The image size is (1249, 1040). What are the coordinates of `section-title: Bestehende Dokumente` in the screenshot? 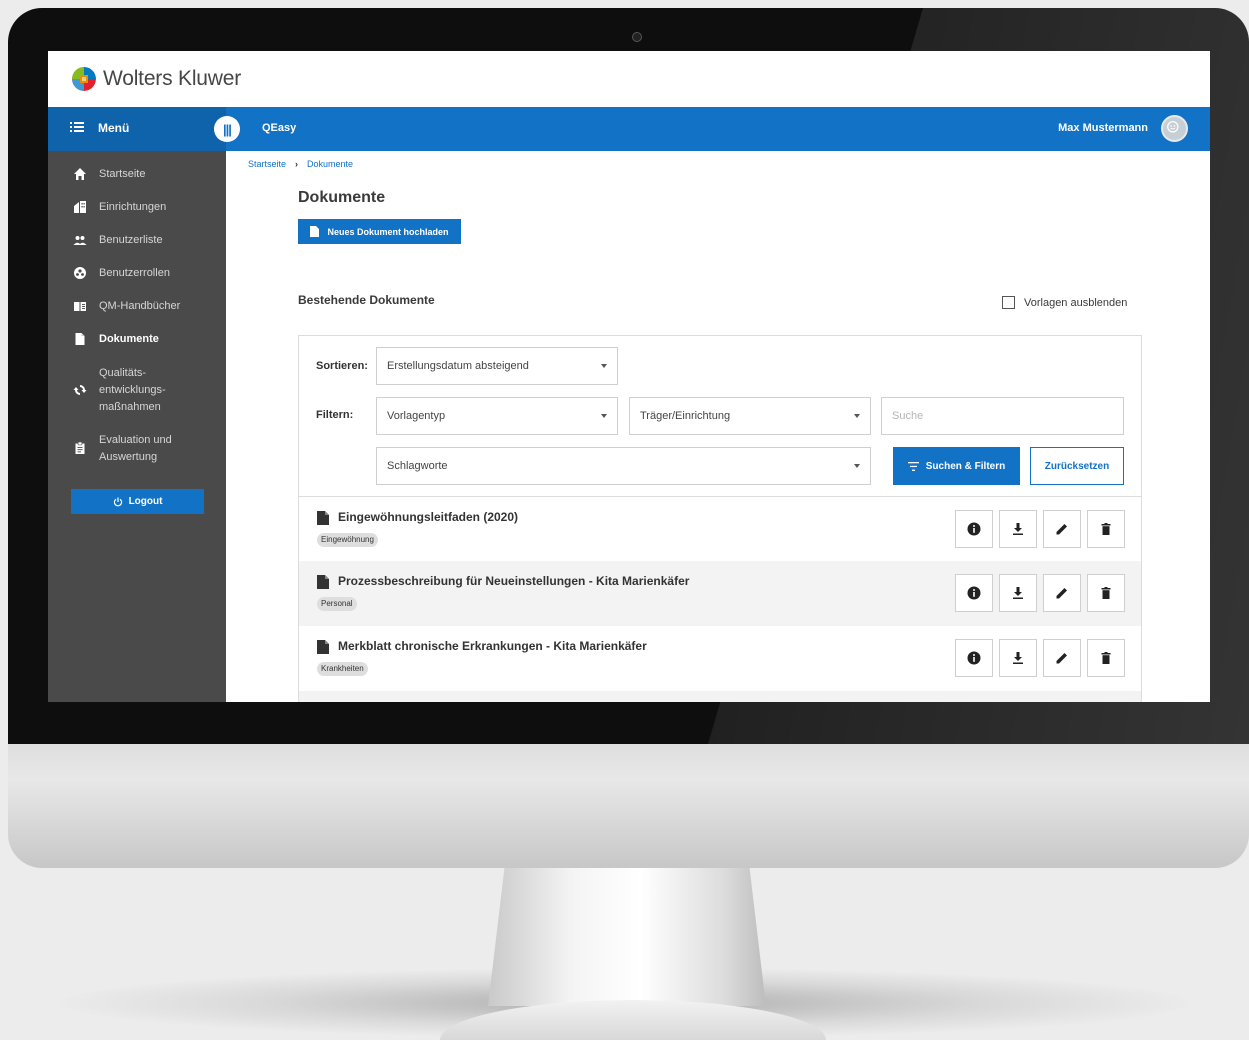 It's located at (366, 300).